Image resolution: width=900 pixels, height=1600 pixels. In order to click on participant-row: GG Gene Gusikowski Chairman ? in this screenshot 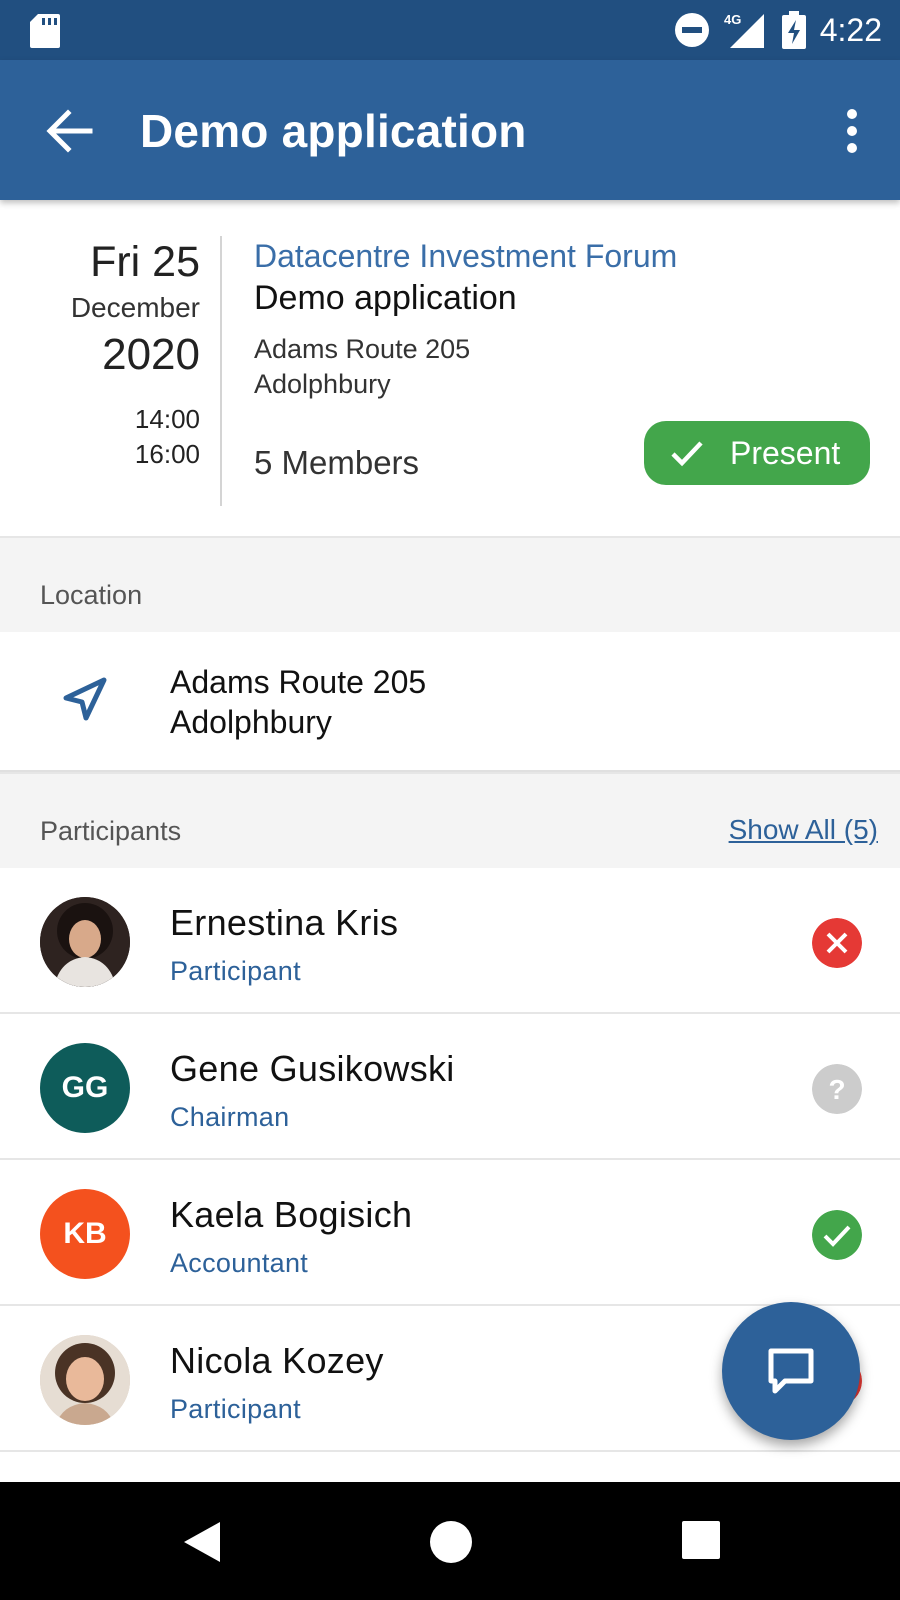, I will do `click(450, 1087)`.